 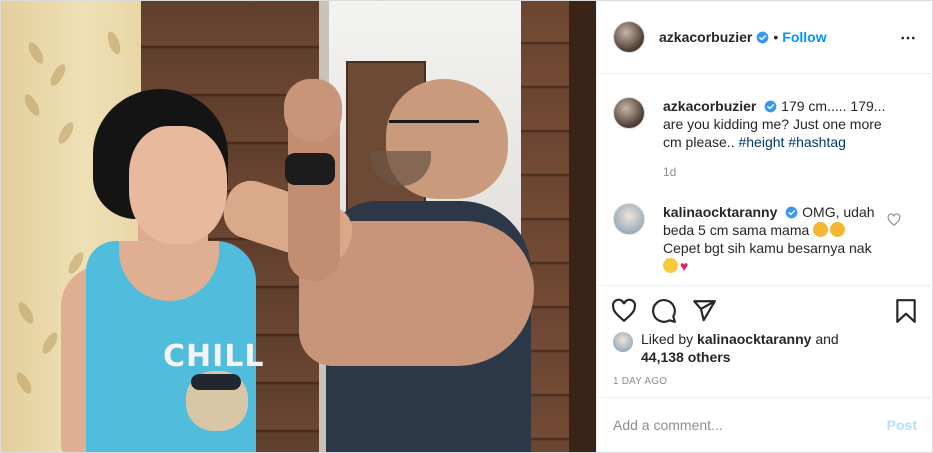 I want to click on wristwatch, so click(x=310, y=169).